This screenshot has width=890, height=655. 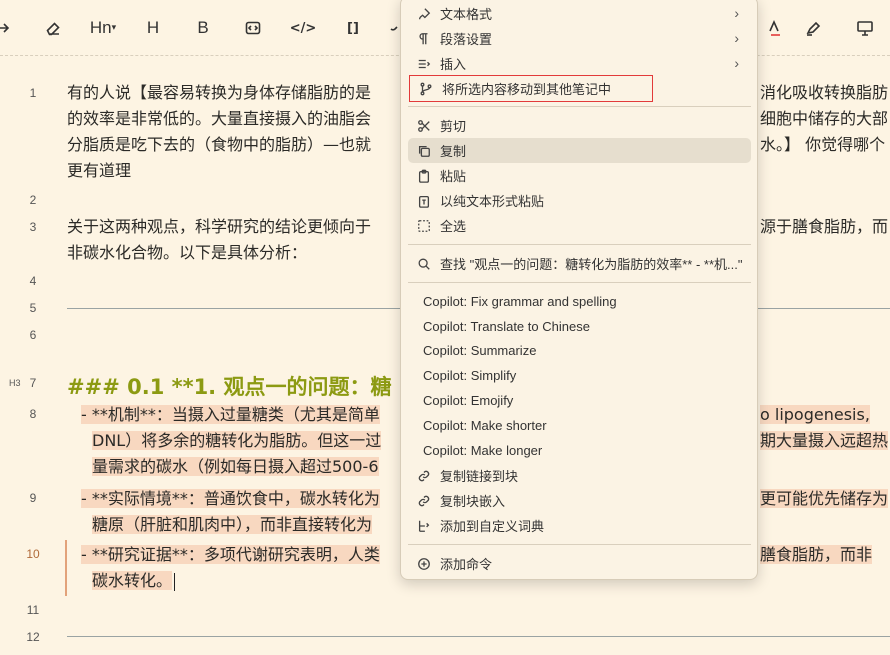 I want to click on menu-item-label: 粘贴, so click(x=453, y=176).